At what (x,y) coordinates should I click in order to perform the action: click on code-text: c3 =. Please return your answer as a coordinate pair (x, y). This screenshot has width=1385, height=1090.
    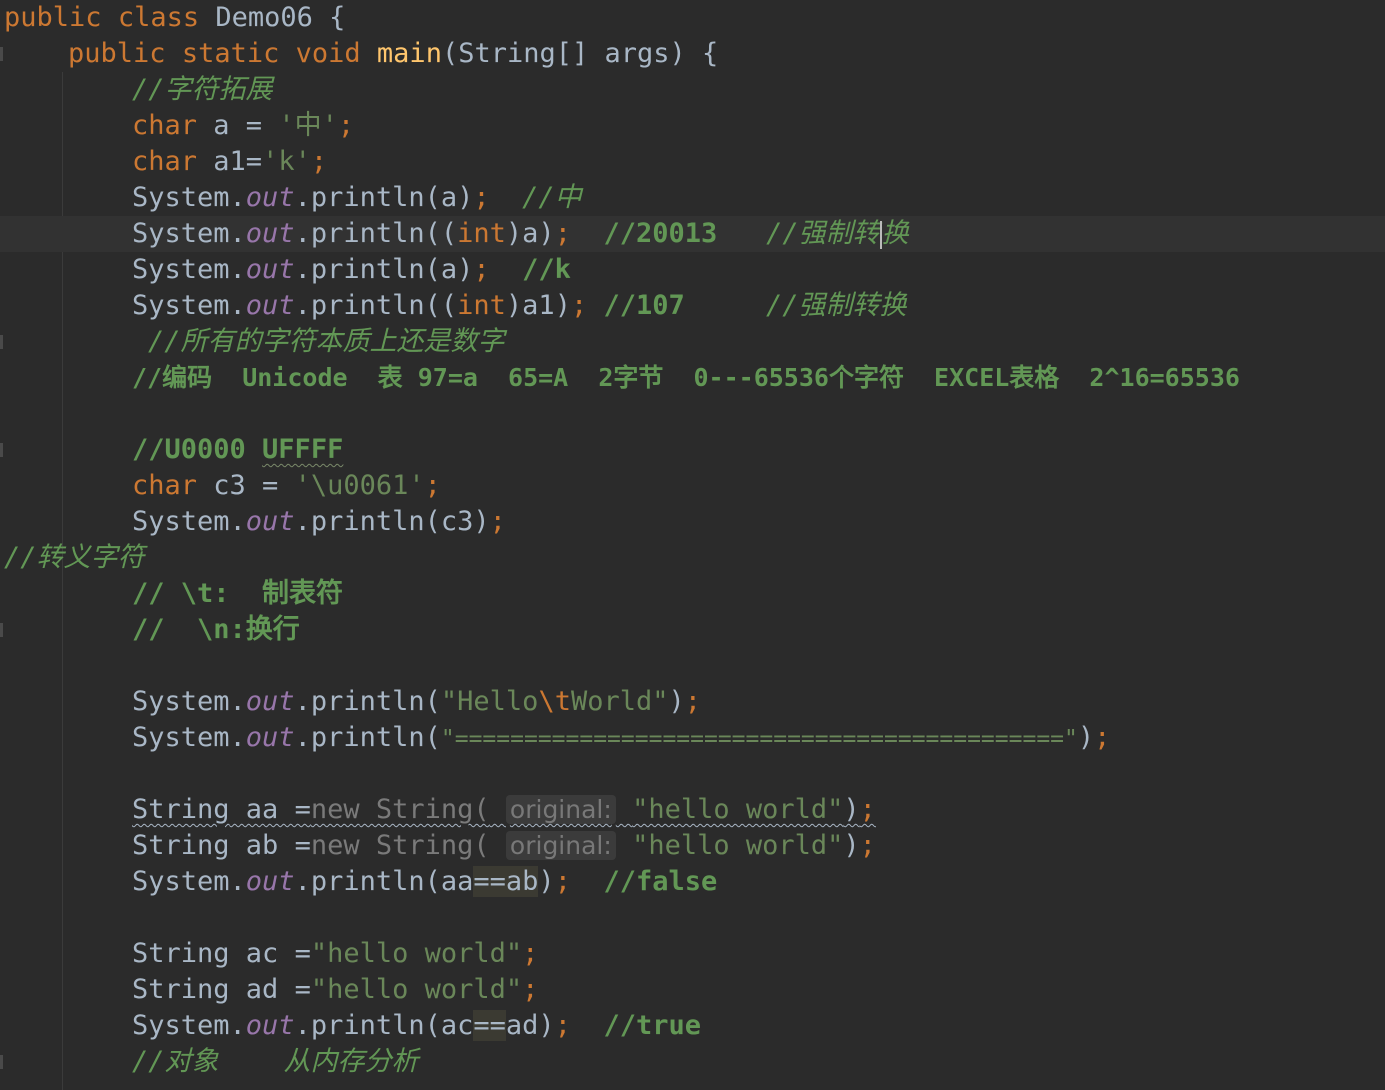
    Looking at the image, I should click on (246, 485).